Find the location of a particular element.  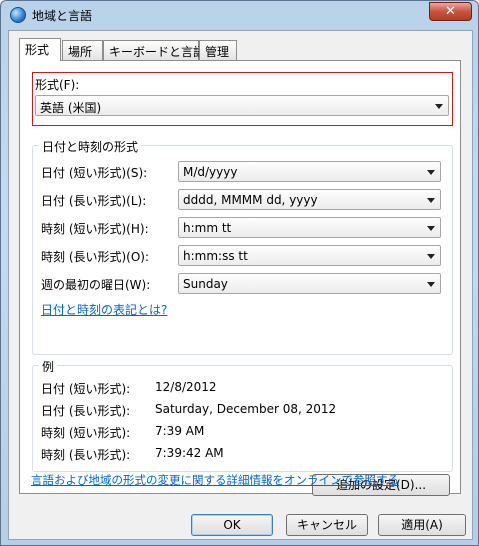

long-date-value: dddd, MMMM dd, yyyy is located at coordinates (250, 200).